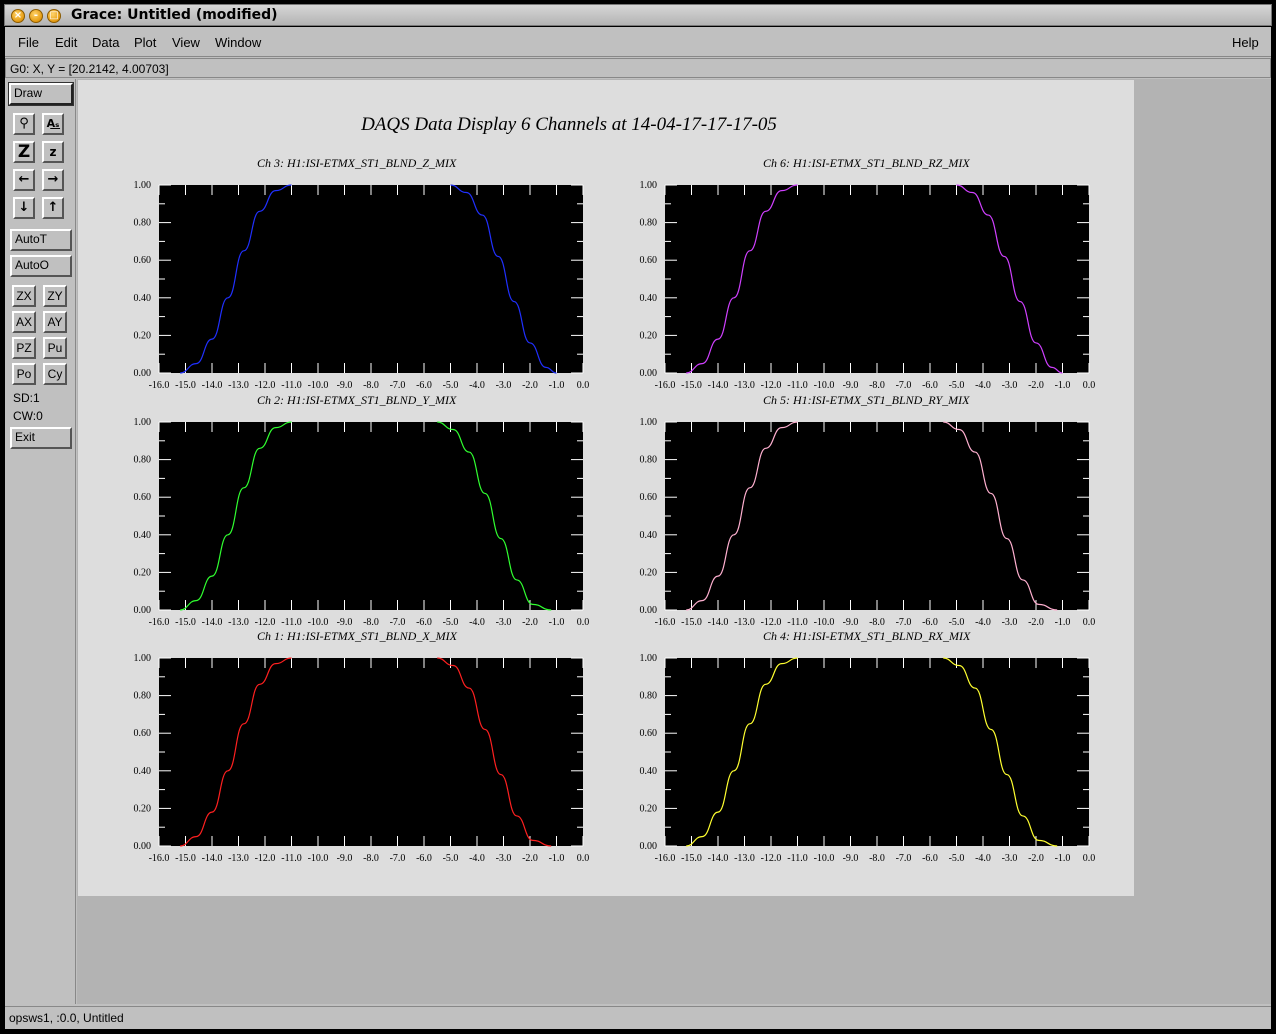  I want to click on close-icon: ×, so click(18, 16).